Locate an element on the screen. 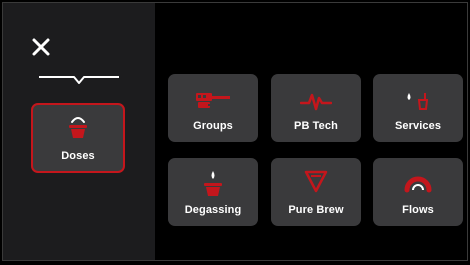  tile-label: Services is located at coordinates (418, 126).